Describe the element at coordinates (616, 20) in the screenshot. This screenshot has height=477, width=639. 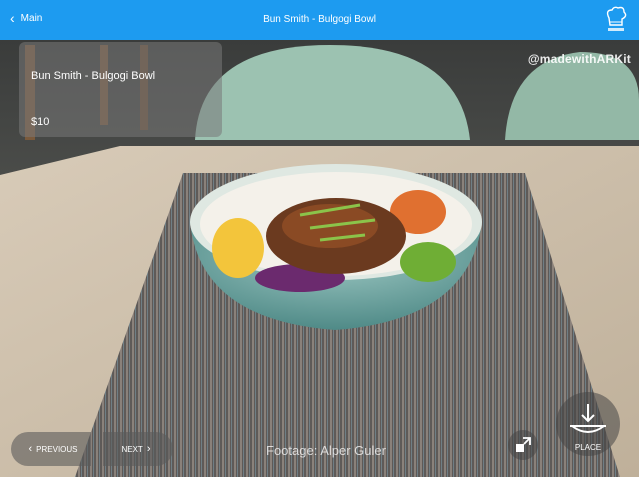
I see `chef-hat-logo-icon` at that location.